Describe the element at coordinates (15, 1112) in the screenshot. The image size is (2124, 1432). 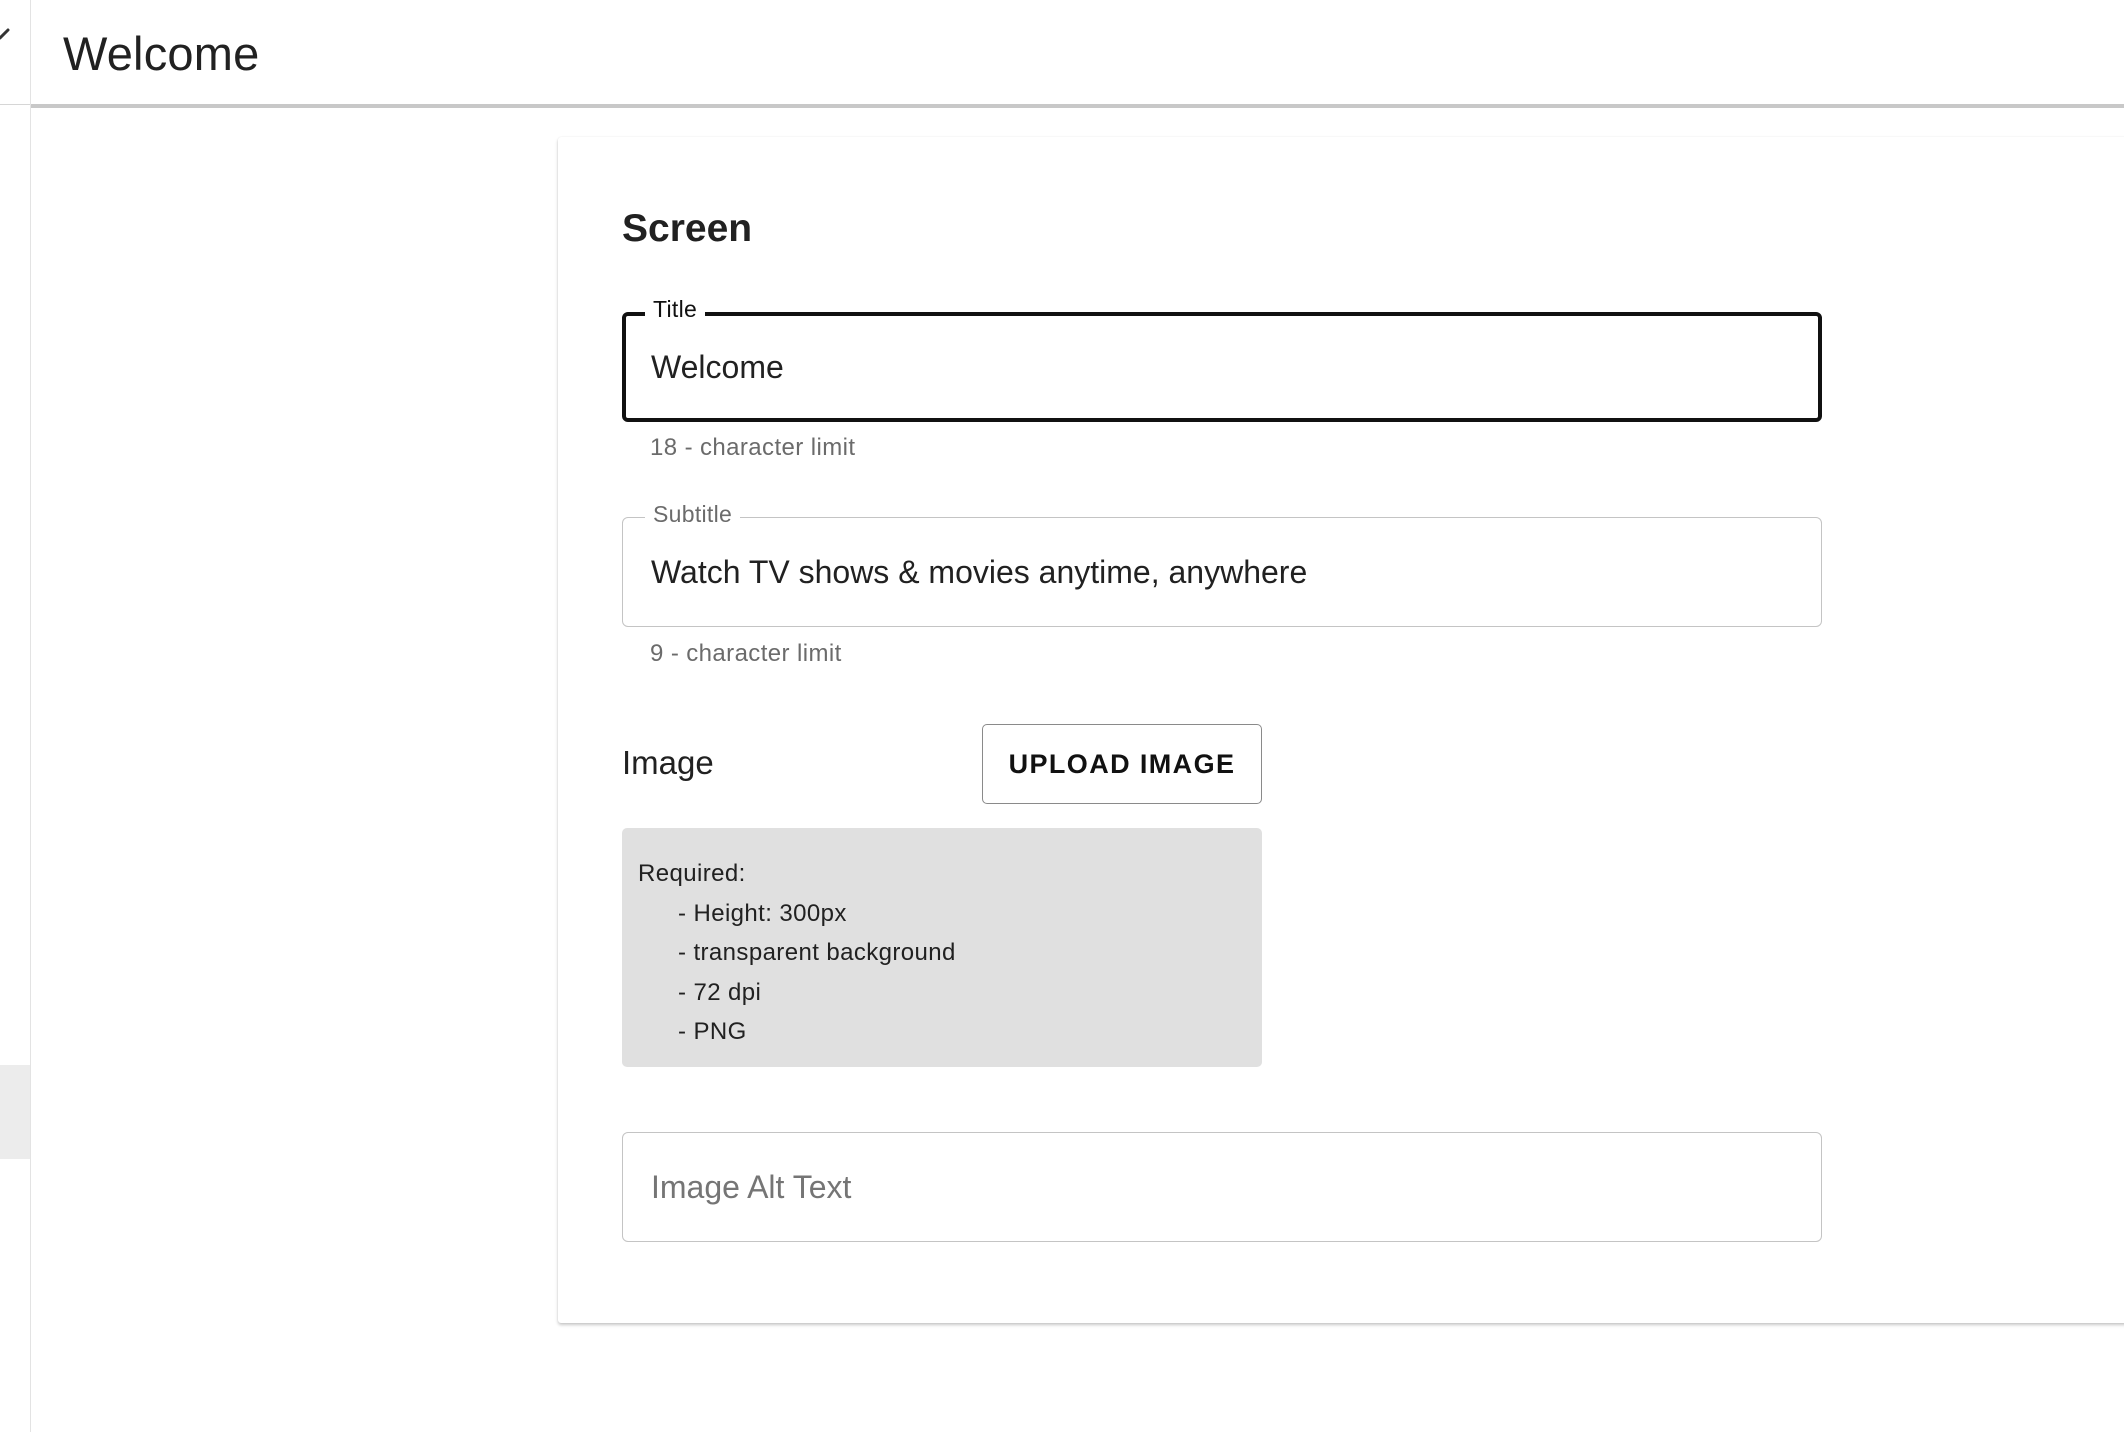
I see `rail-selected-item` at that location.